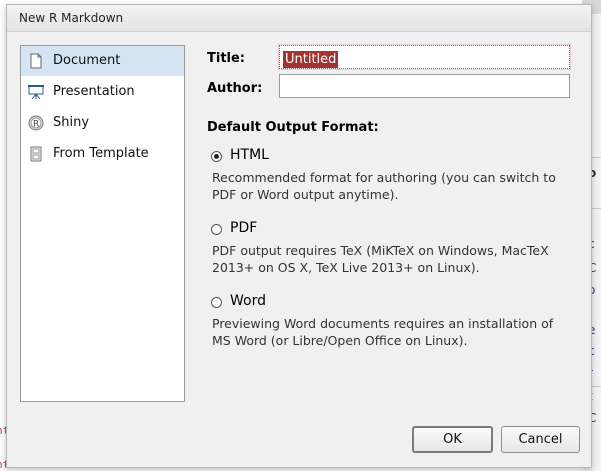  What do you see at coordinates (216, 156) in the screenshot?
I see `radio-html` at bounding box center [216, 156].